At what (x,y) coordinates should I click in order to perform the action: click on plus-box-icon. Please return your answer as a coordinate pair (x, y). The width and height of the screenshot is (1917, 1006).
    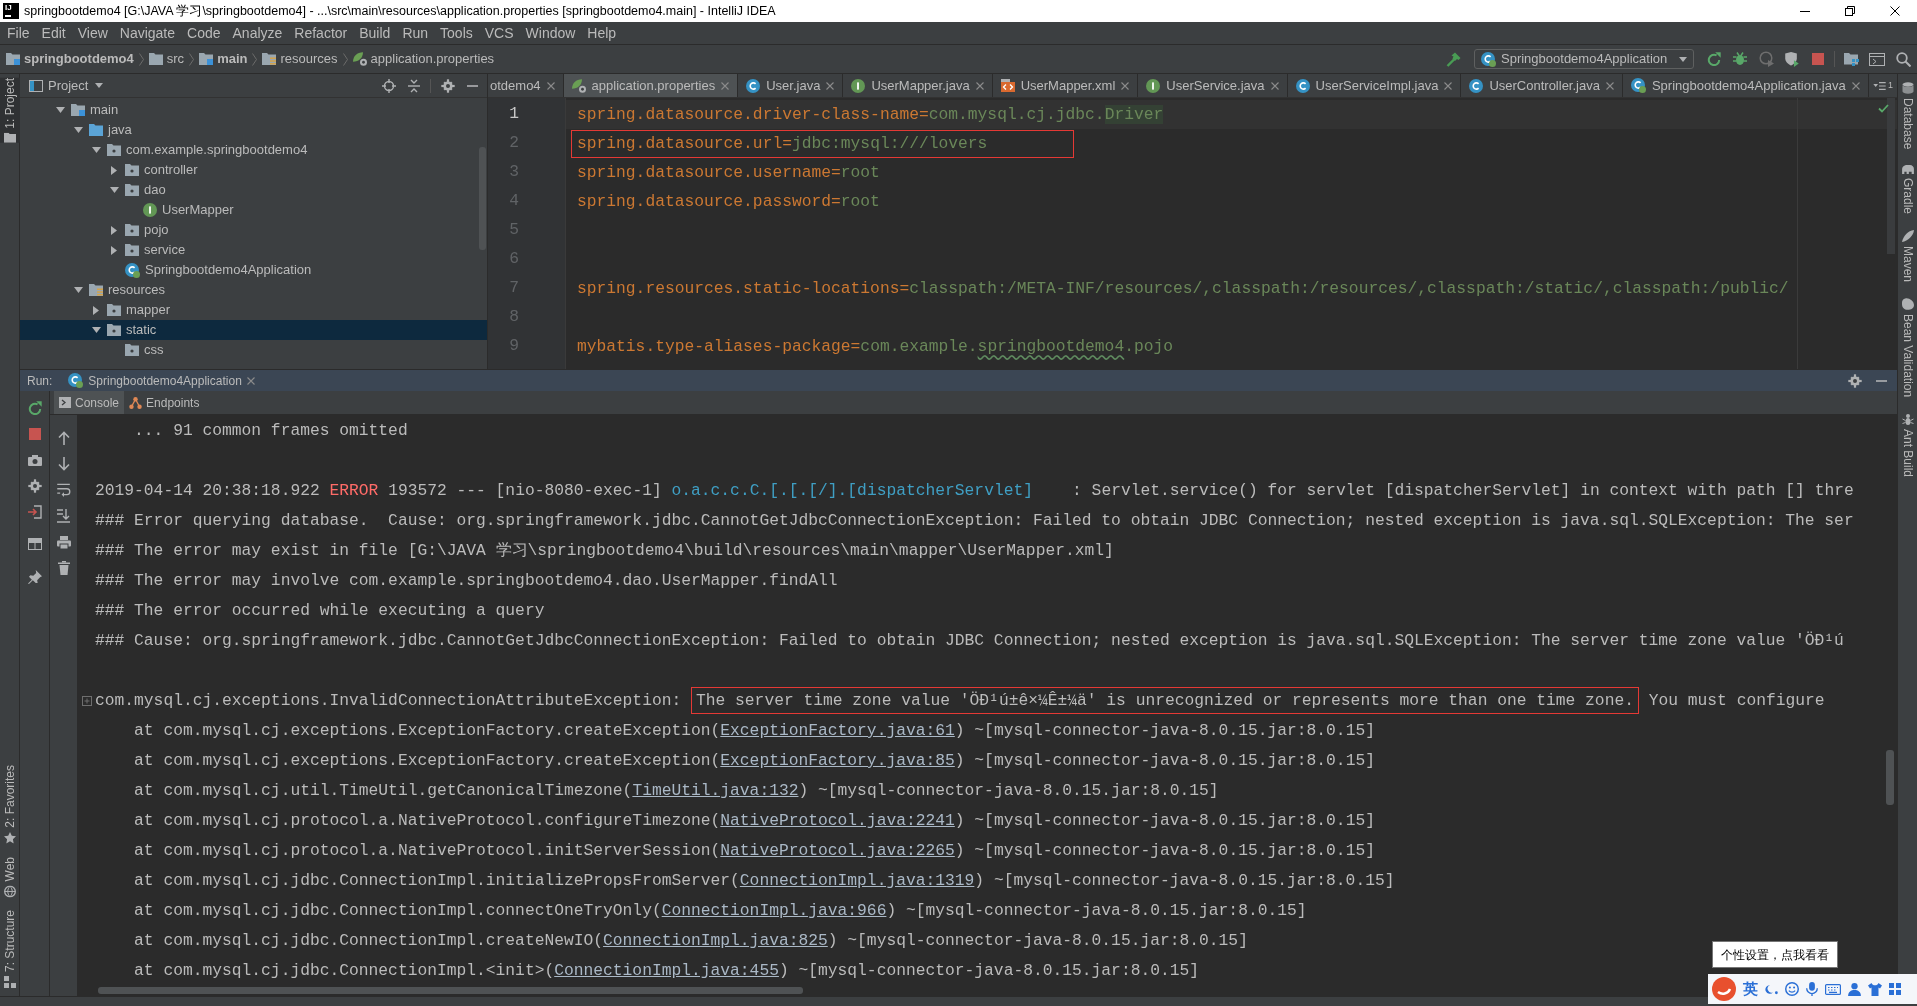
    Looking at the image, I should click on (87, 701).